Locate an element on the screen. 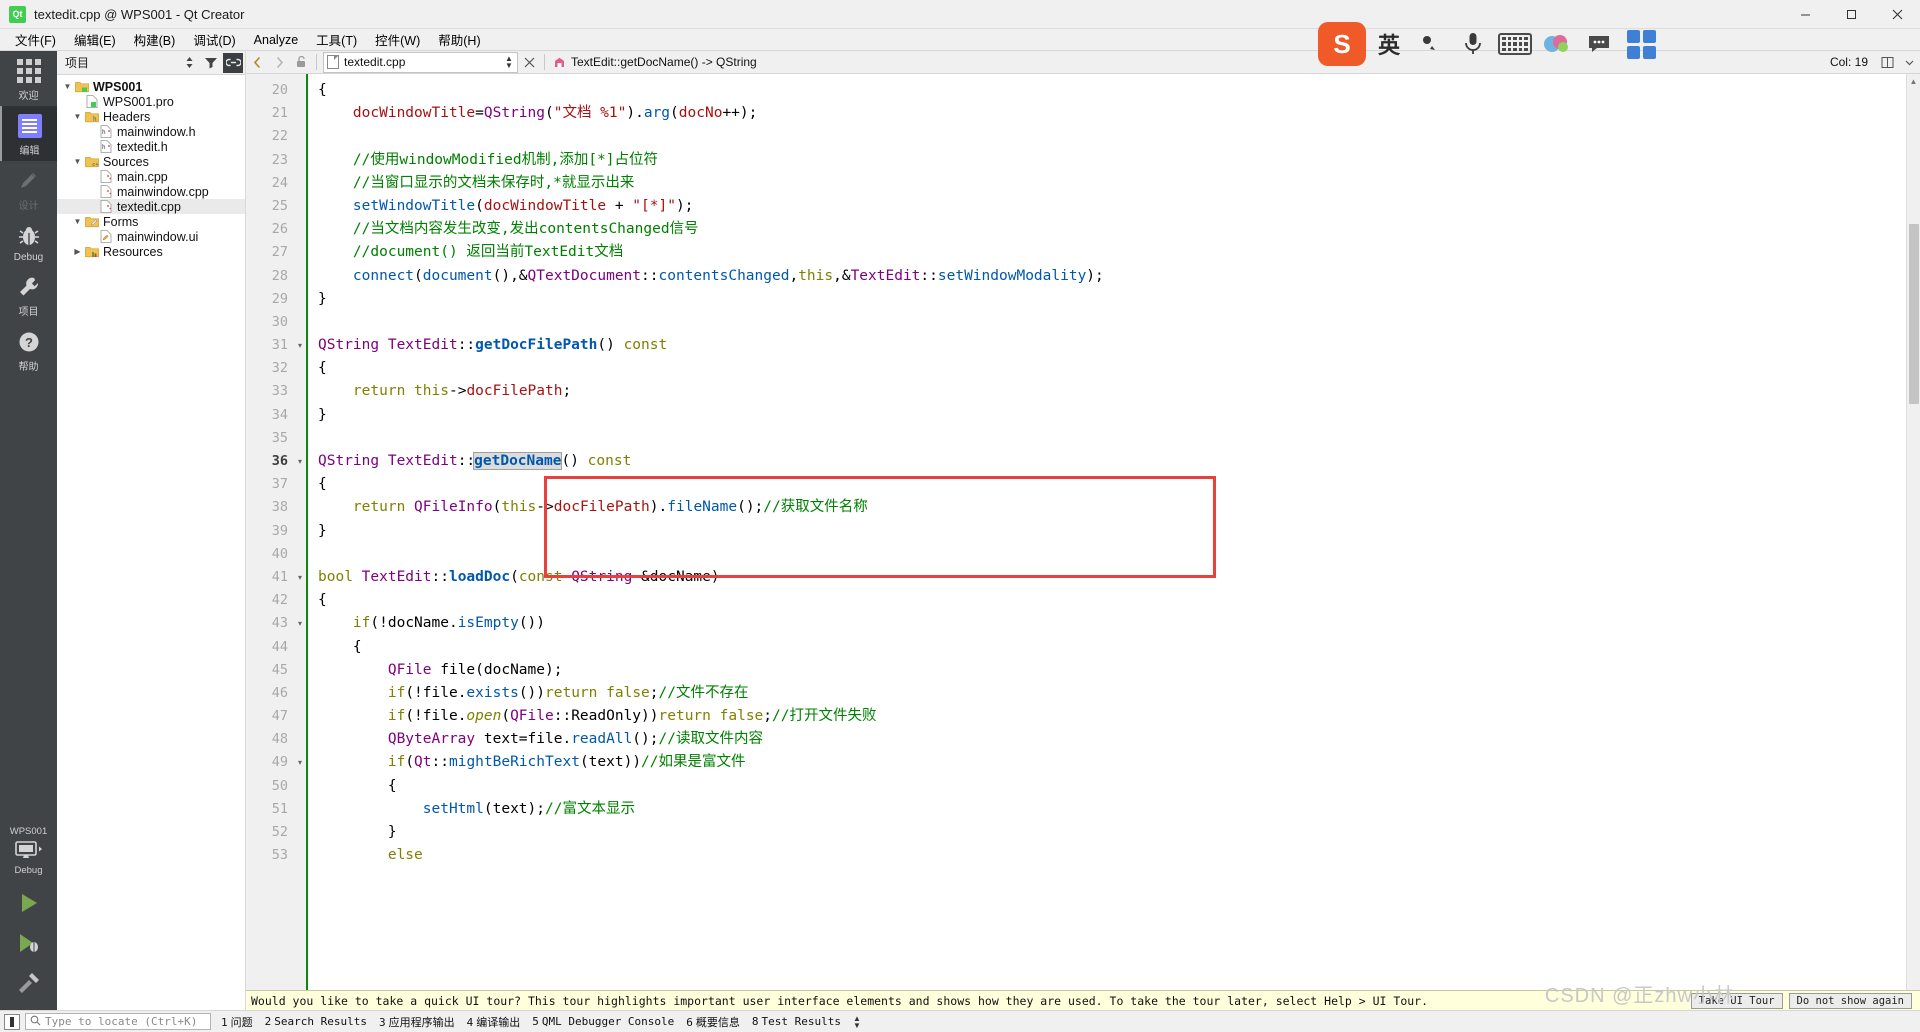 This screenshot has width=1920, height=1032. color-palette-icon is located at coordinates (1557, 44).